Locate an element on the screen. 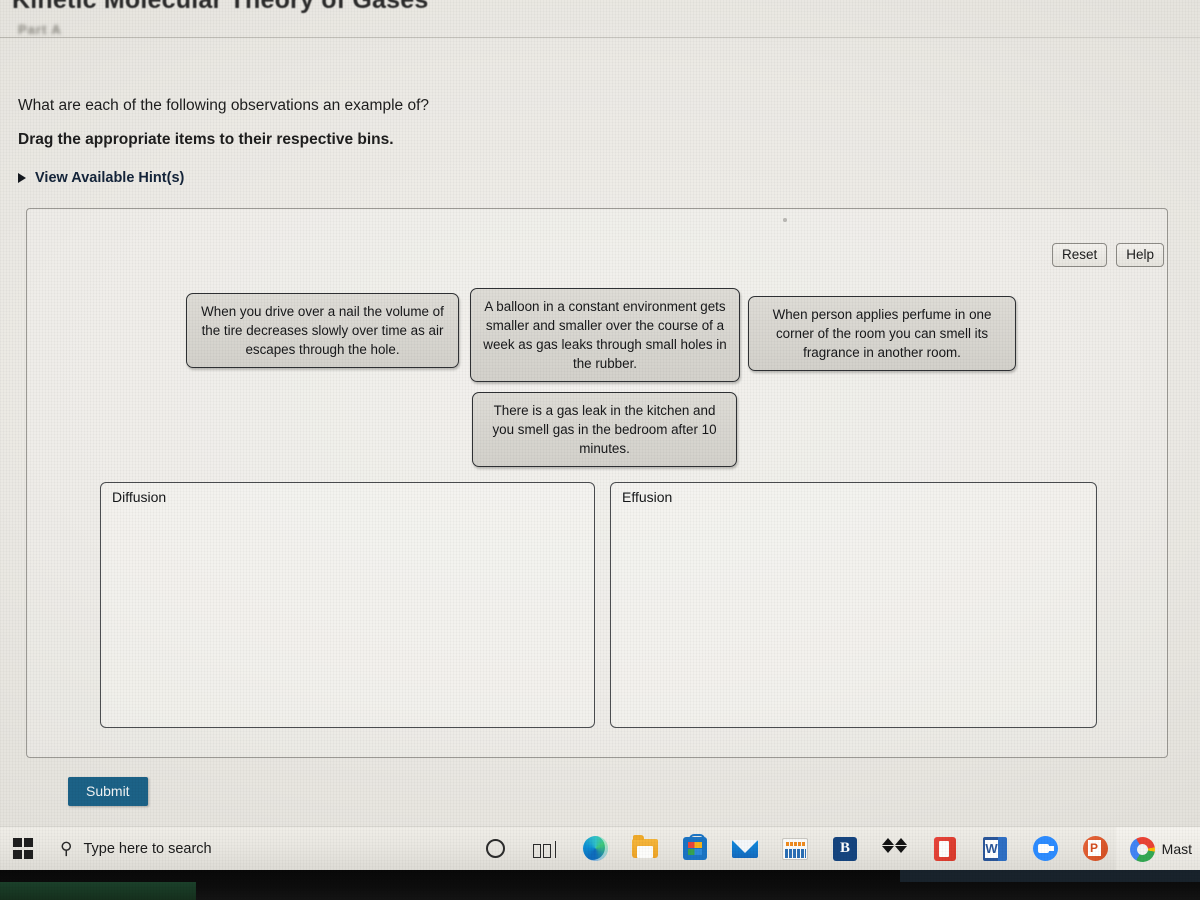  office-button is located at coordinates (945, 849).